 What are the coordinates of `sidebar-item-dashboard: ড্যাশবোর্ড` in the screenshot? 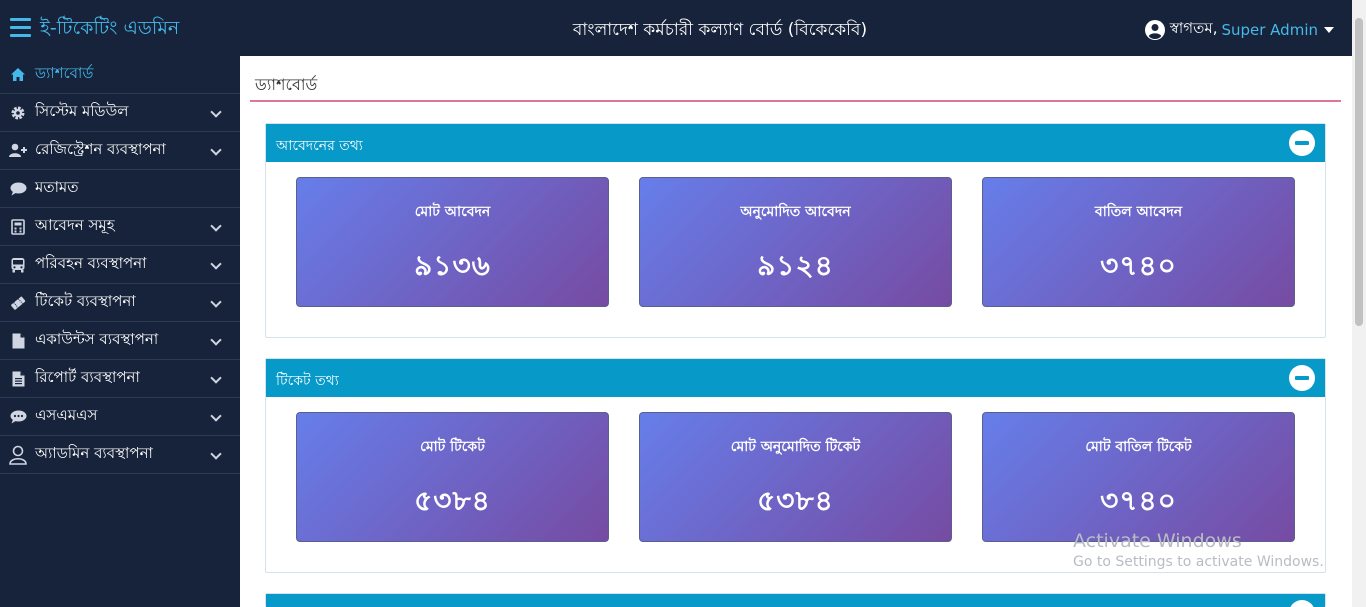 It's located at (120, 75).